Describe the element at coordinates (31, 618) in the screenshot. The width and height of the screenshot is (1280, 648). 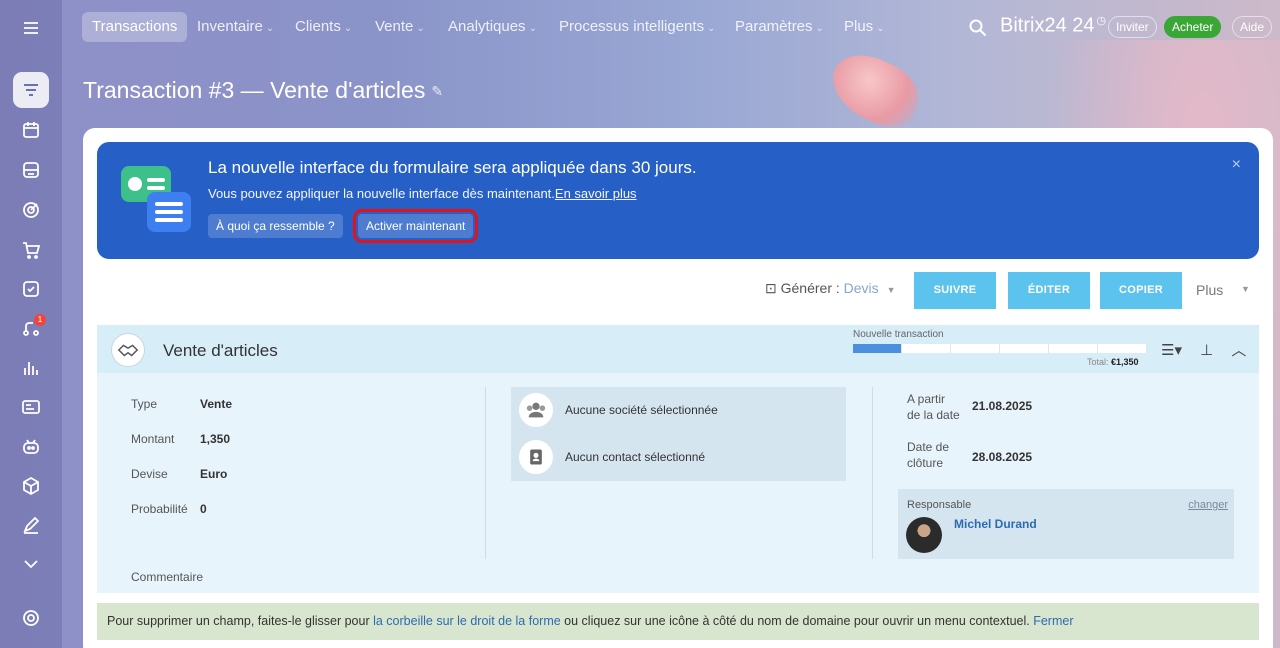
I see `gear-icon` at that location.